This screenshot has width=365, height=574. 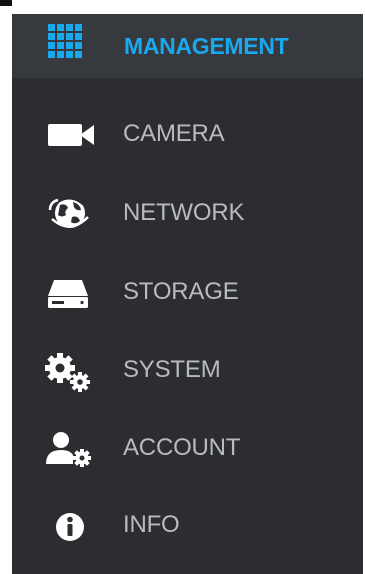 I want to click on info-icon, so click(x=68, y=525).